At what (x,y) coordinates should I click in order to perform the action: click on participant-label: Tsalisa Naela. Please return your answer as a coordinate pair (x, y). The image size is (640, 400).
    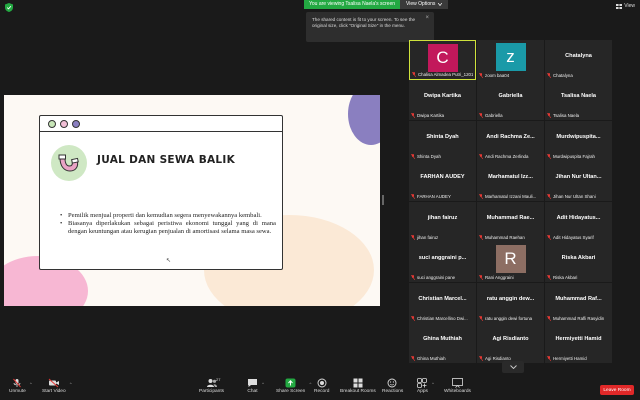
    Looking at the image, I should click on (578, 115).